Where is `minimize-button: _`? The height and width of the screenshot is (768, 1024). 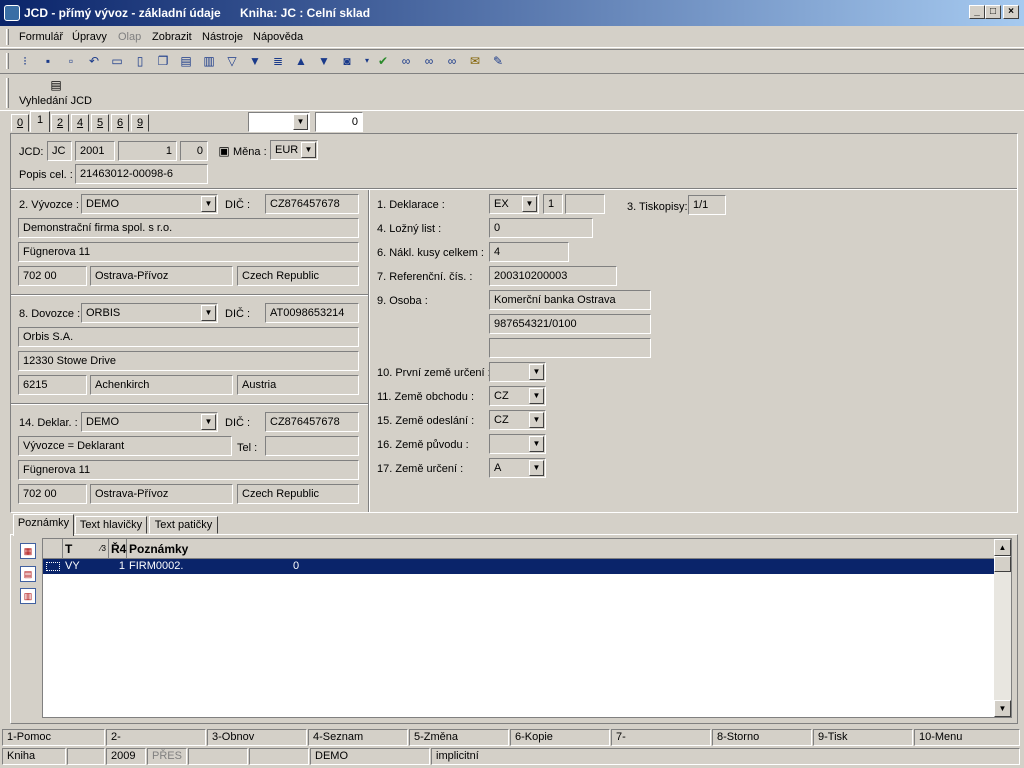
minimize-button: _ is located at coordinates (977, 12).